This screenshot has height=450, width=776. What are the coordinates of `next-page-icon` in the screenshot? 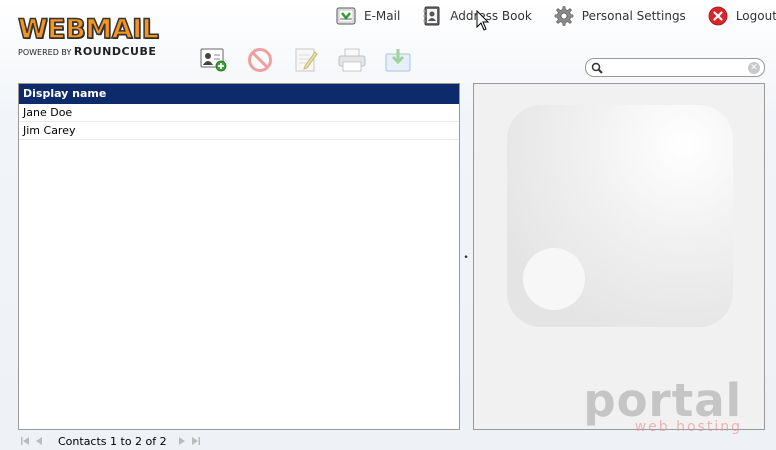 It's located at (181, 441).